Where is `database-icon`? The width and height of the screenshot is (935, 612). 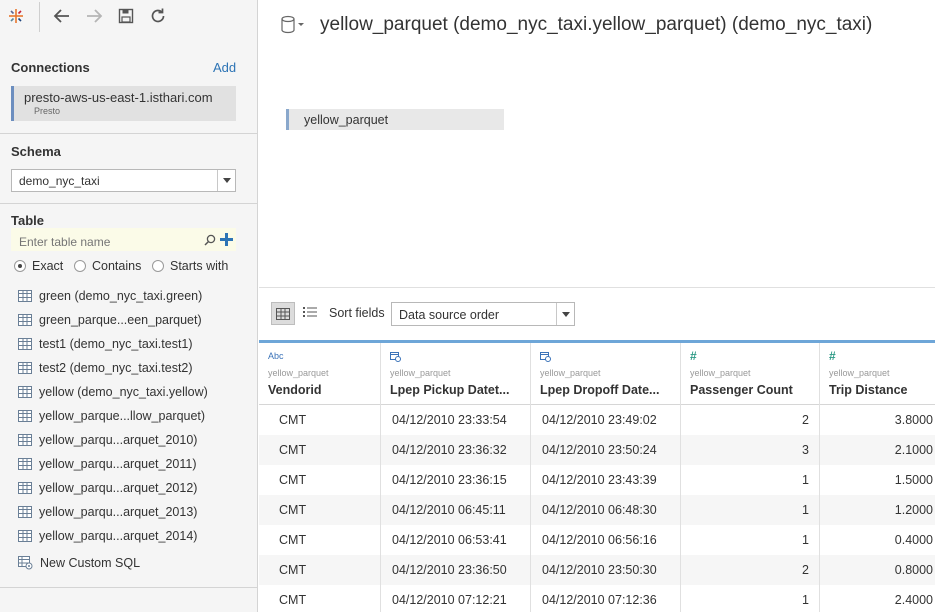
database-icon is located at coordinates (293, 27).